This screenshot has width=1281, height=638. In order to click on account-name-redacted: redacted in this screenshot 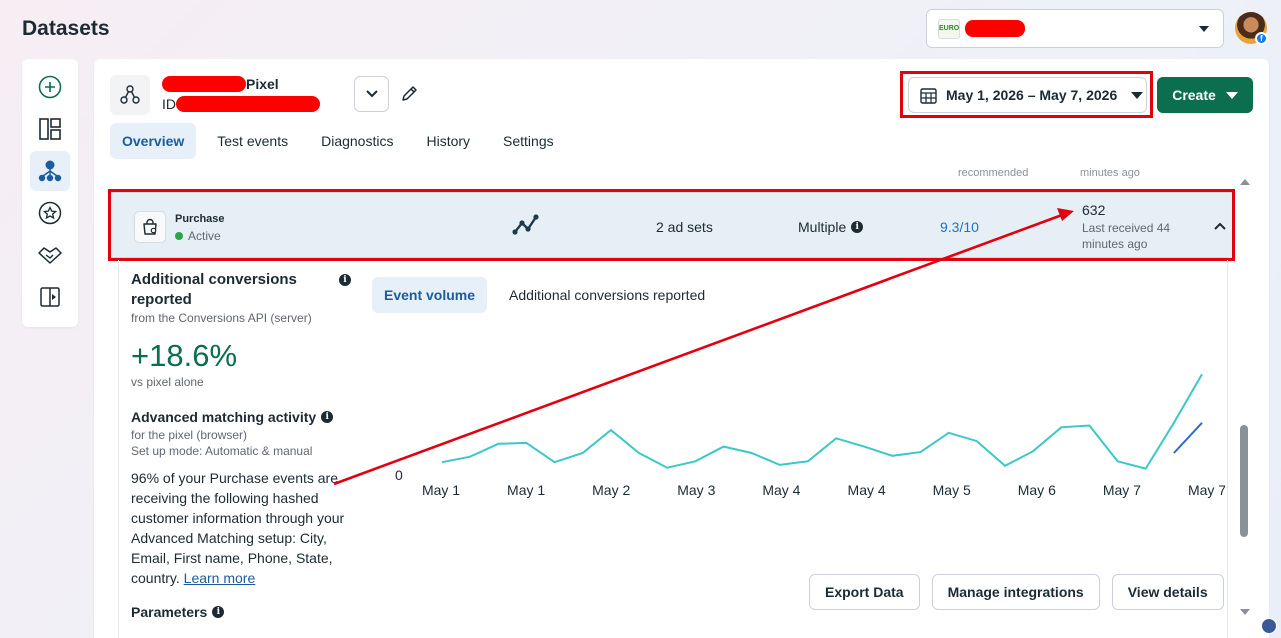, I will do `click(995, 28)`.